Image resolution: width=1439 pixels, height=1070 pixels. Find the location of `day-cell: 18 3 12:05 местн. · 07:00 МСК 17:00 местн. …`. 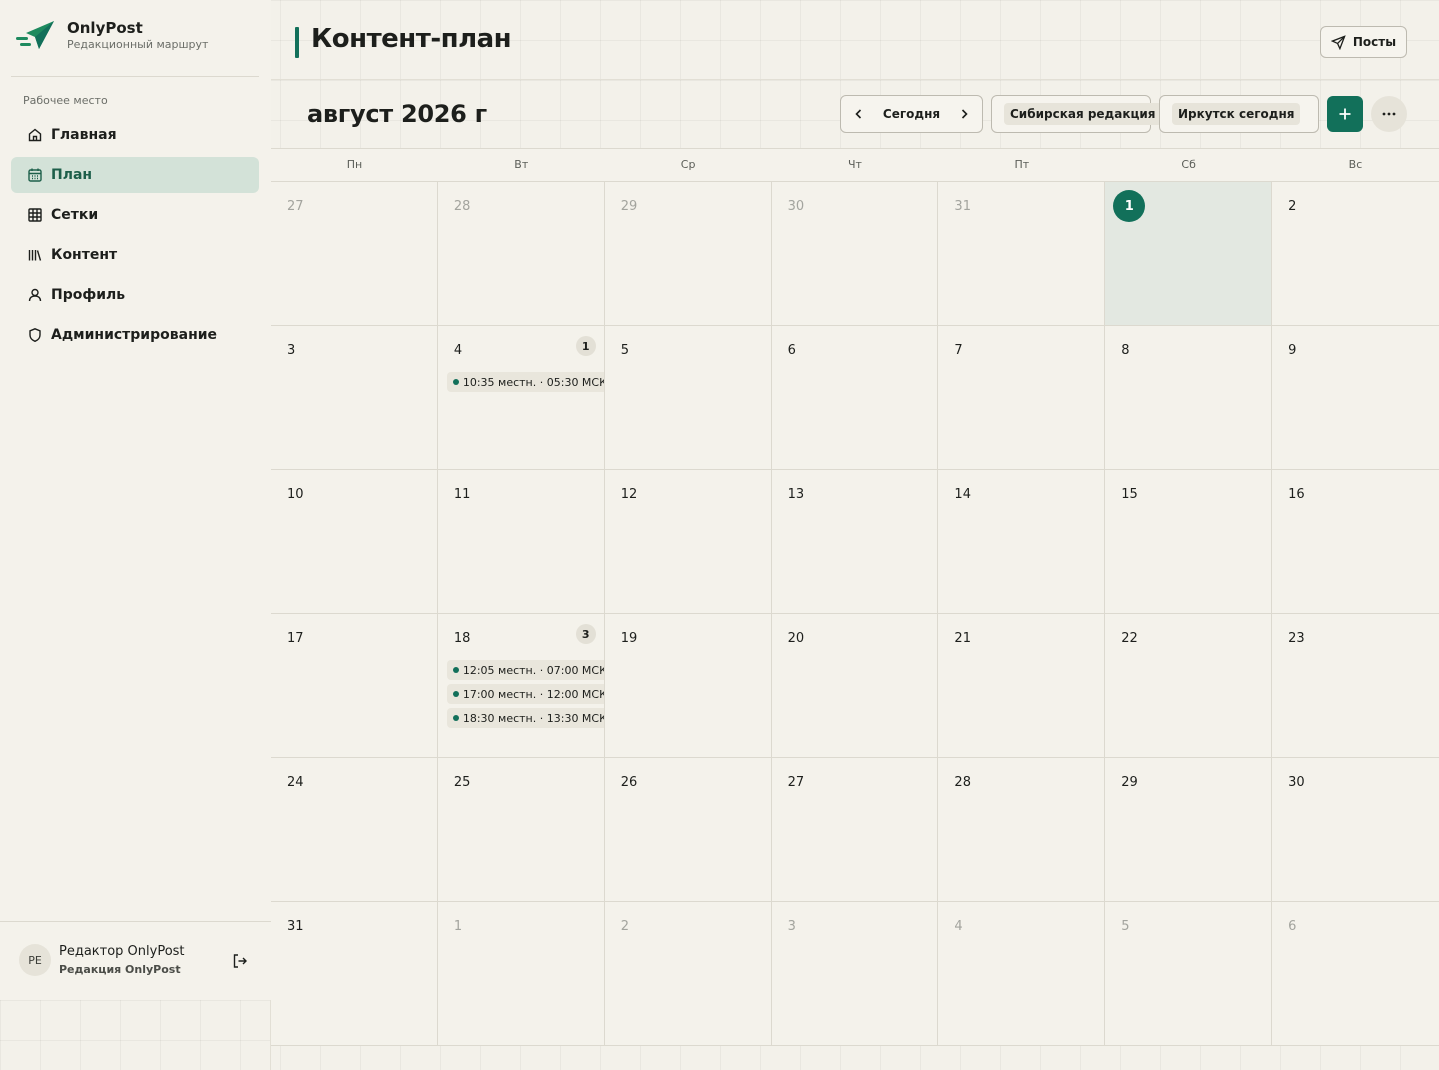

day-cell: 18 3 12:05 местн. · 07:00 МСК 17:00 местн. … is located at coordinates (521, 686).